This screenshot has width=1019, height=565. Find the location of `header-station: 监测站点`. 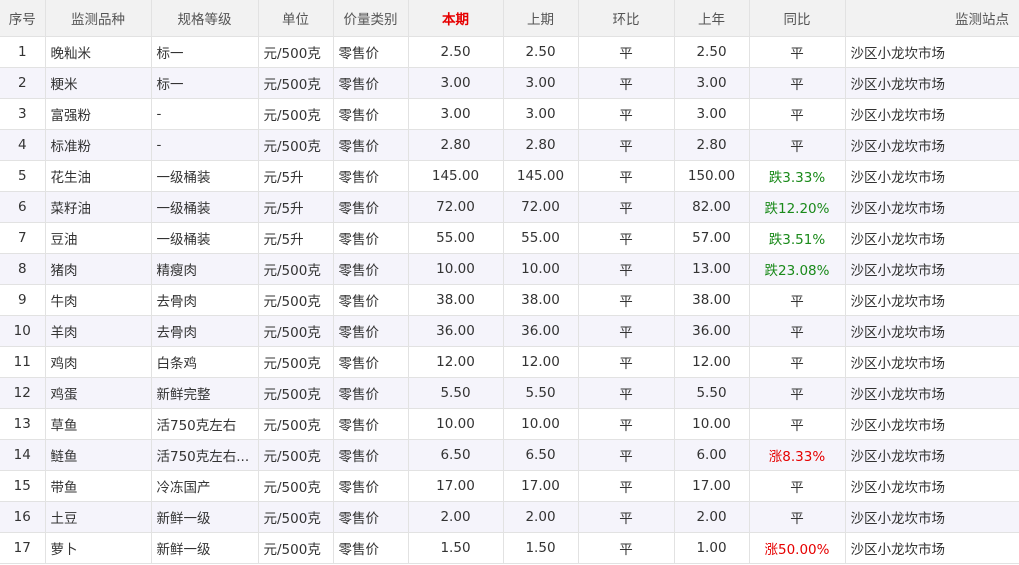

header-station: 监测站点 is located at coordinates (931, 18).